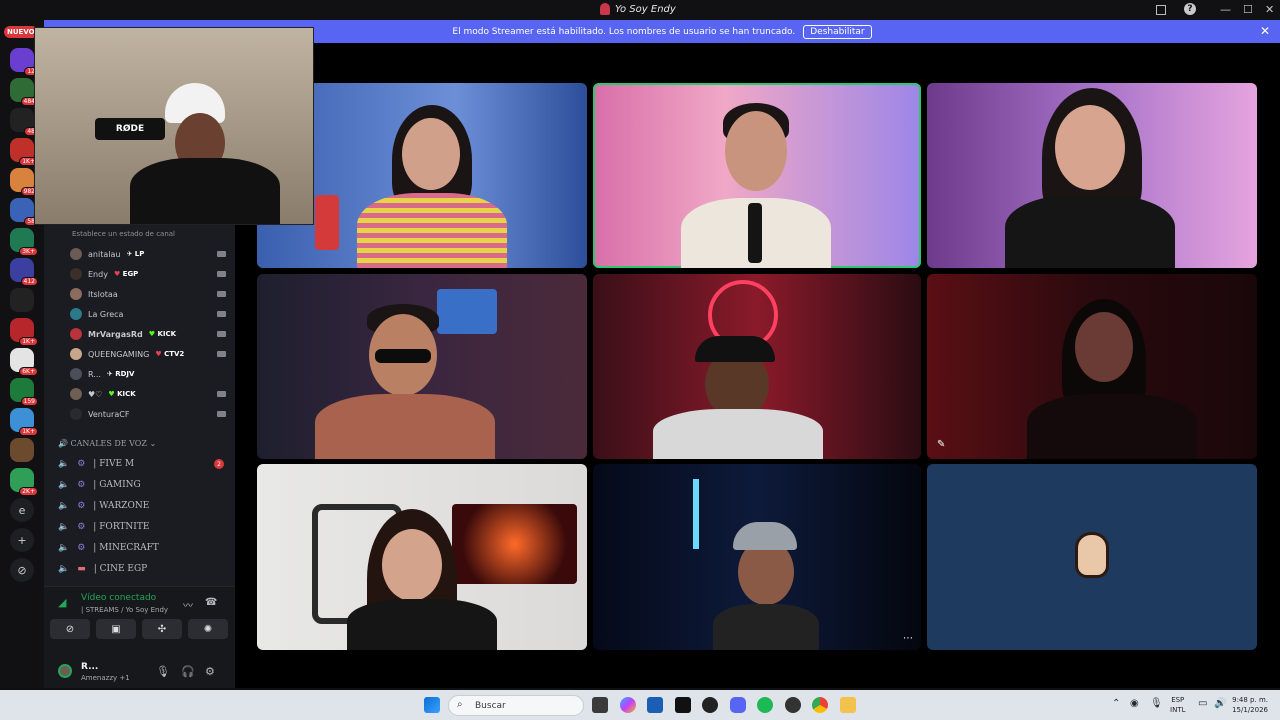 This screenshot has width=1280, height=720. Describe the element at coordinates (1177, 705) in the screenshot. I see `input-language: ESP INTL` at that location.